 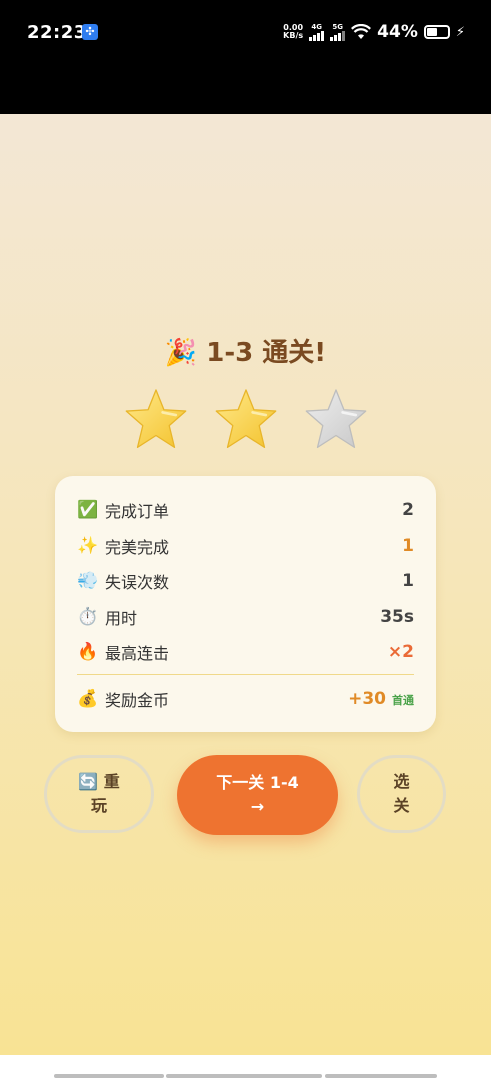 What do you see at coordinates (111, 781) in the screenshot?
I see `replay-label-1: 重` at bounding box center [111, 781].